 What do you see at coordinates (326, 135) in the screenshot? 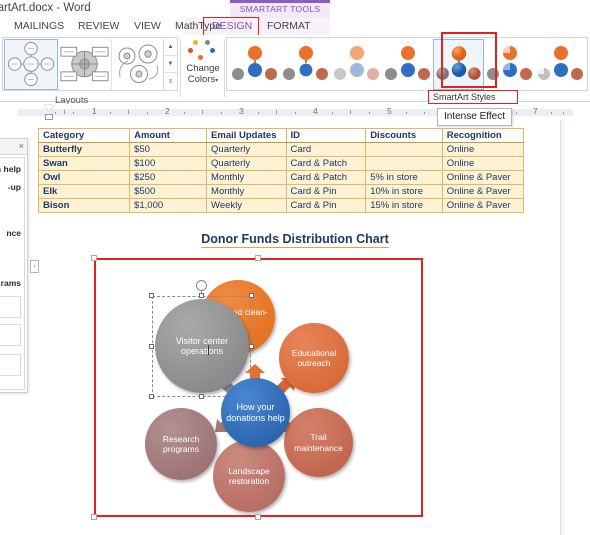
I see `col-id: ID` at bounding box center [326, 135].